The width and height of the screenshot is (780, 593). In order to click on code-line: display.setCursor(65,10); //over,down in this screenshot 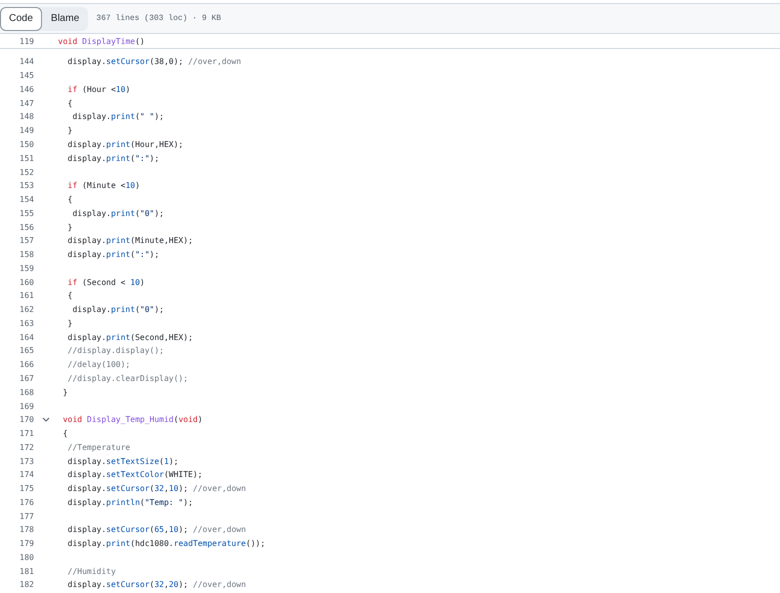, I will do `click(156, 530)`.